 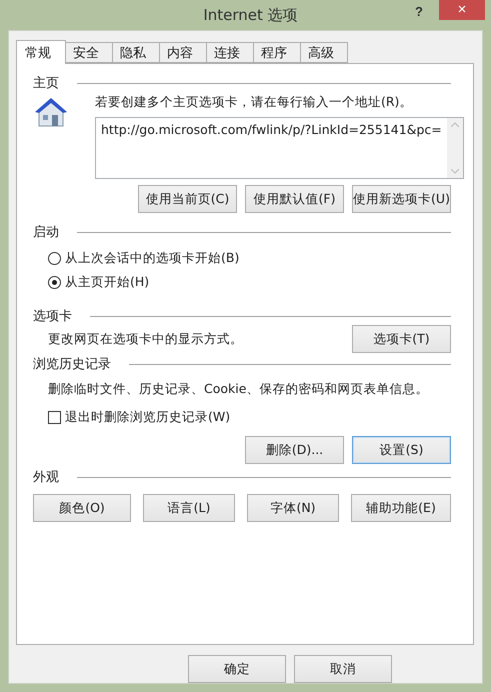 I want to click on tab: 隐私, so click(x=136, y=52).